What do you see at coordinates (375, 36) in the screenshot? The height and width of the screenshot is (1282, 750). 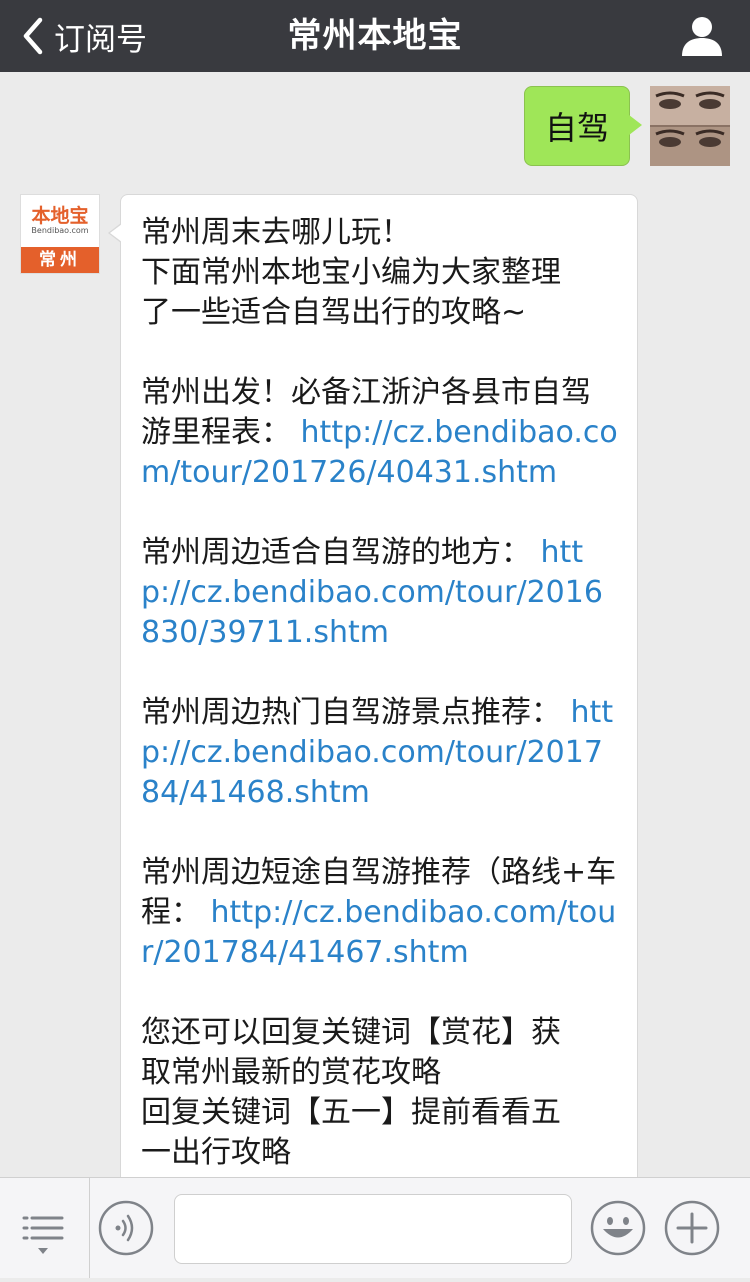 I see `nav-bar: 订阅号 常州本地宝` at bounding box center [375, 36].